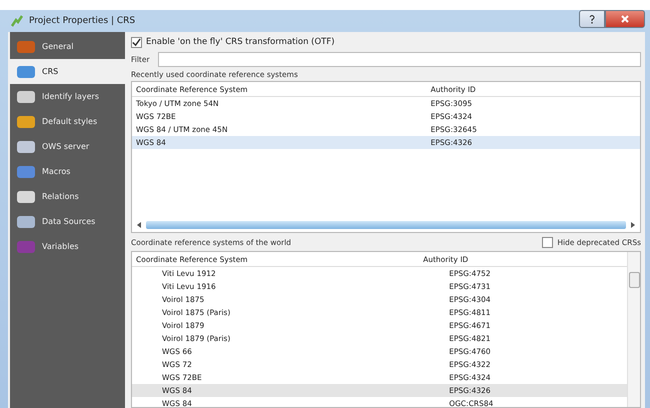  I want to click on help-icon, so click(592, 19).